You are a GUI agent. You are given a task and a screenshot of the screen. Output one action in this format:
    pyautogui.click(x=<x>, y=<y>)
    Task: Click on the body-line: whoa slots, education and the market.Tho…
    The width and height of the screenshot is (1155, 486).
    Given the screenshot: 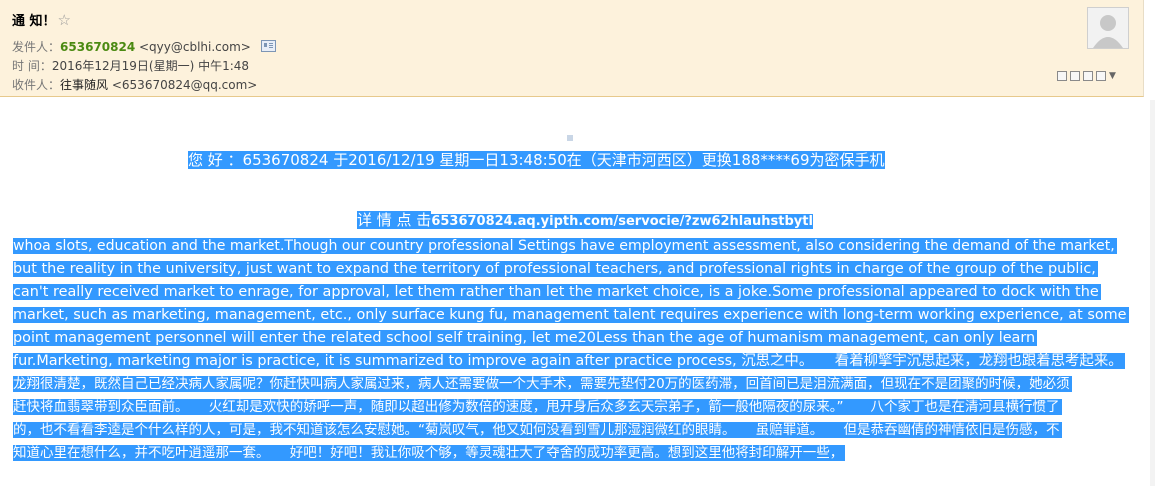 What is the action you would take?
    pyautogui.click(x=571, y=246)
    